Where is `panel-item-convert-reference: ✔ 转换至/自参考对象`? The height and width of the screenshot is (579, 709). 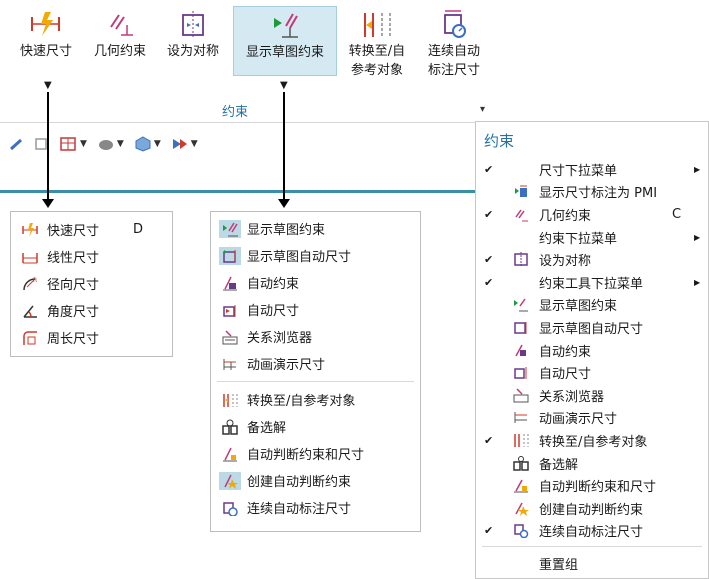
panel-item-convert-reference: ✔ 转换至/自参考对象 is located at coordinates (592, 440).